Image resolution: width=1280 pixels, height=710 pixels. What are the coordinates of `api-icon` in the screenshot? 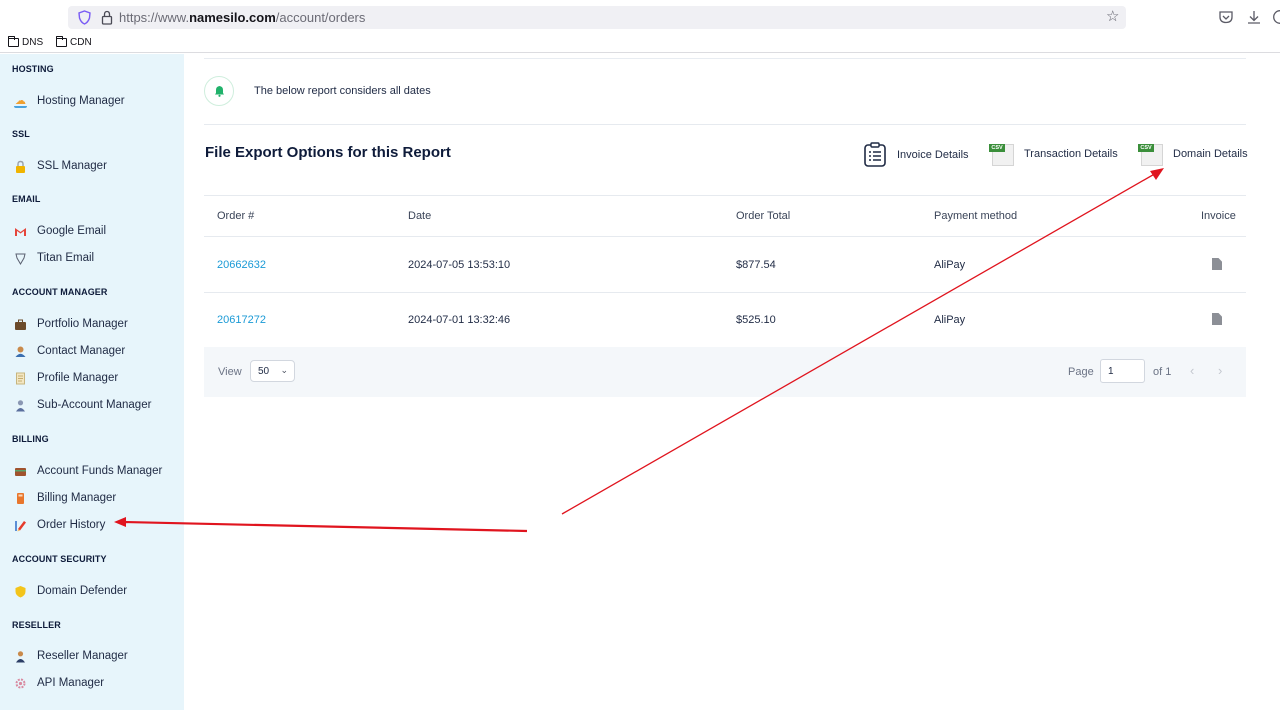 It's located at (20, 683).